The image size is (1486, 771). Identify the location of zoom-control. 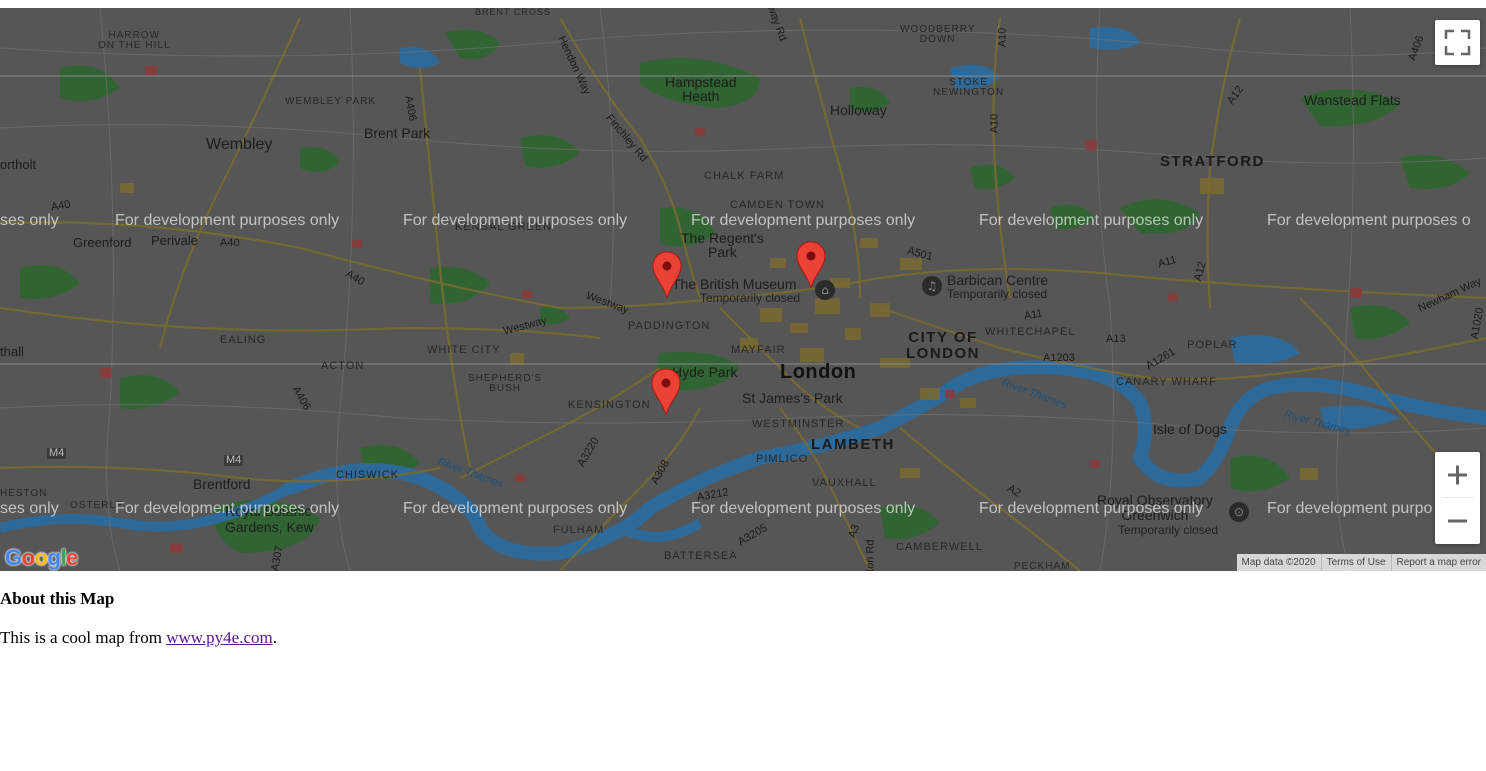
(1457, 498).